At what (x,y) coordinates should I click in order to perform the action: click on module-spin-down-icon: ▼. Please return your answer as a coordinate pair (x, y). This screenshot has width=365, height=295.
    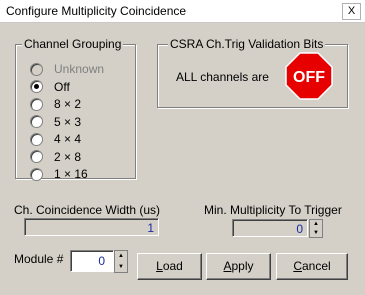
    Looking at the image, I should click on (121, 267).